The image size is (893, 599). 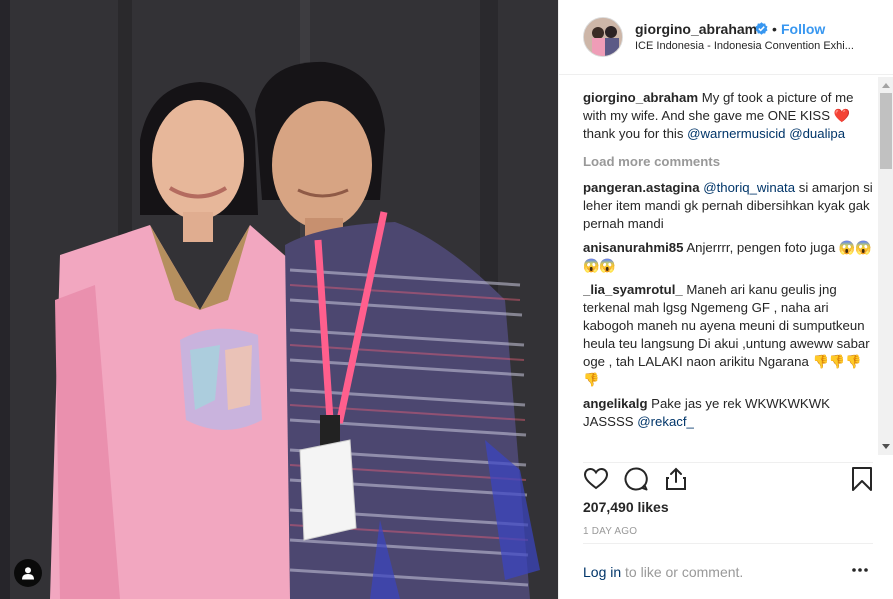 What do you see at coordinates (640, 97) in the screenshot?
I see `caption-username-link: giorgino_abraham` at bounding box center [640, 97].